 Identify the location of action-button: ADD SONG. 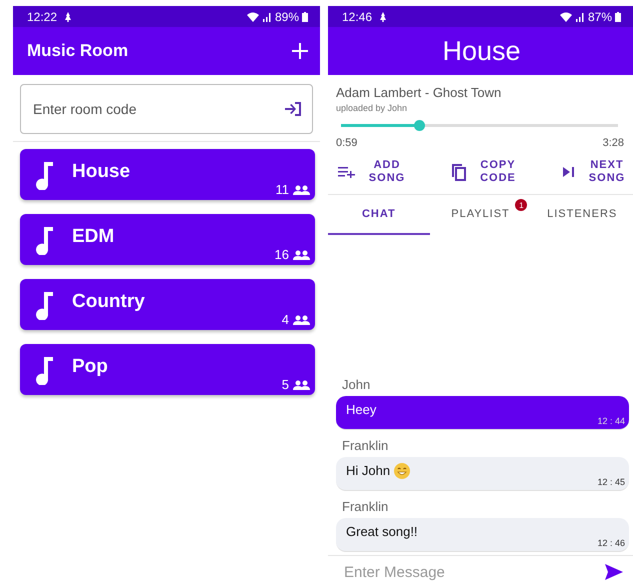
(372, 172).